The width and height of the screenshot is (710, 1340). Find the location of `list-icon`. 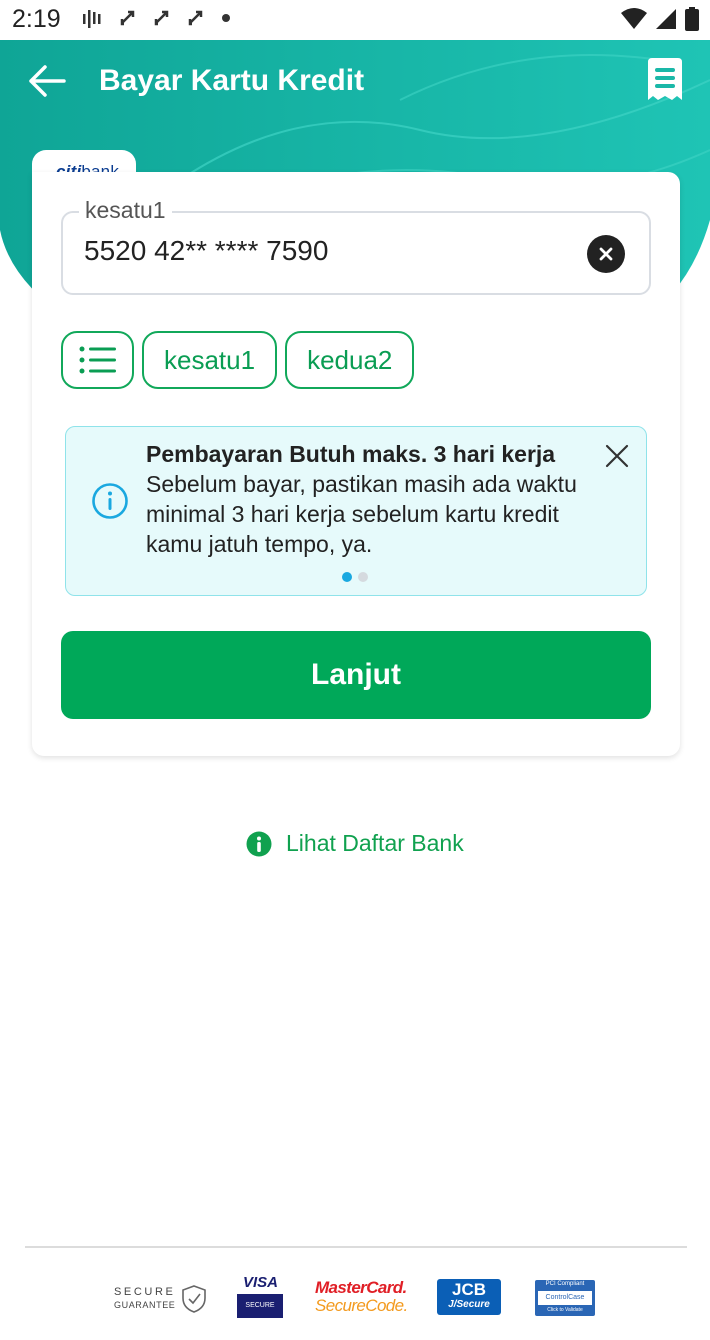

list-icon is located at coordinates (97, 360).